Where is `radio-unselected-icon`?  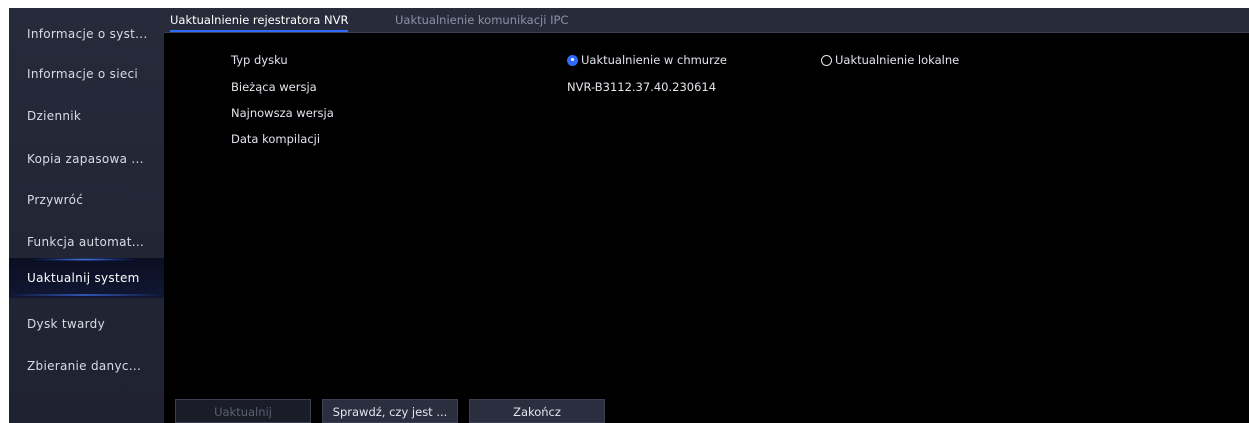 radio-unselected-icon is located at coordinates (826, 60).